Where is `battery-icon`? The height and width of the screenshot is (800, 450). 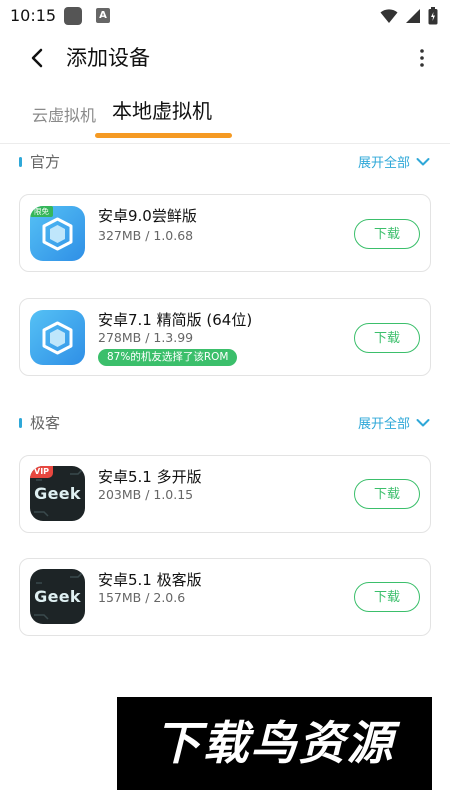
battery-icon is located at coordinates (433, 16).